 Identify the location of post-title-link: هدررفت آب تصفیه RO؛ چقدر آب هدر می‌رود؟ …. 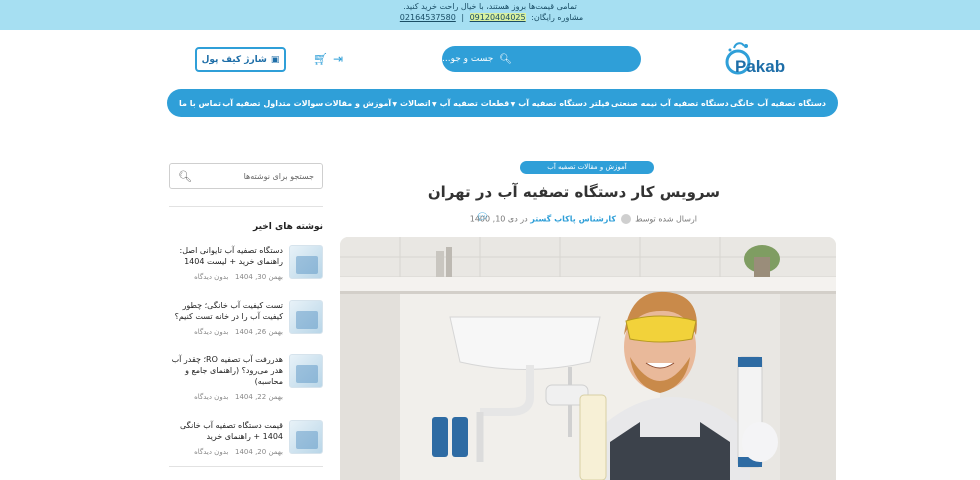
(226, 370).